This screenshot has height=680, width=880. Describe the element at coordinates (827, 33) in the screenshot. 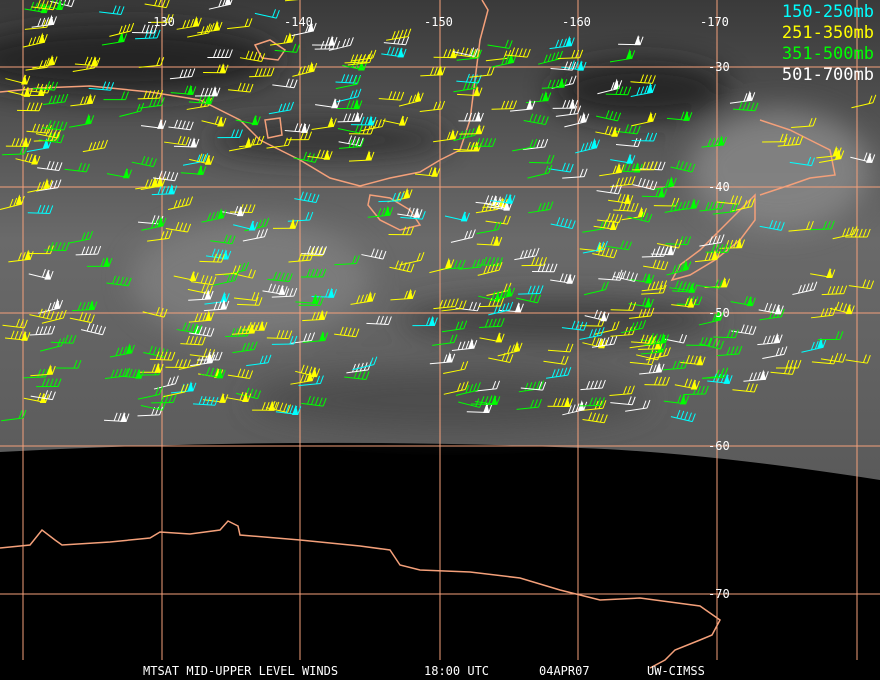

I see `legend-item-251-350: 251-350mb` at that location.